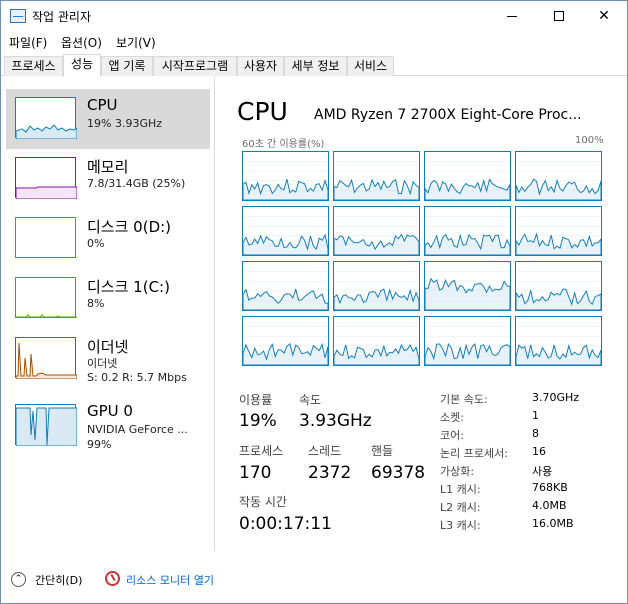  I want to click on resource-disk-0-detail: 0%, so click(96, 243).